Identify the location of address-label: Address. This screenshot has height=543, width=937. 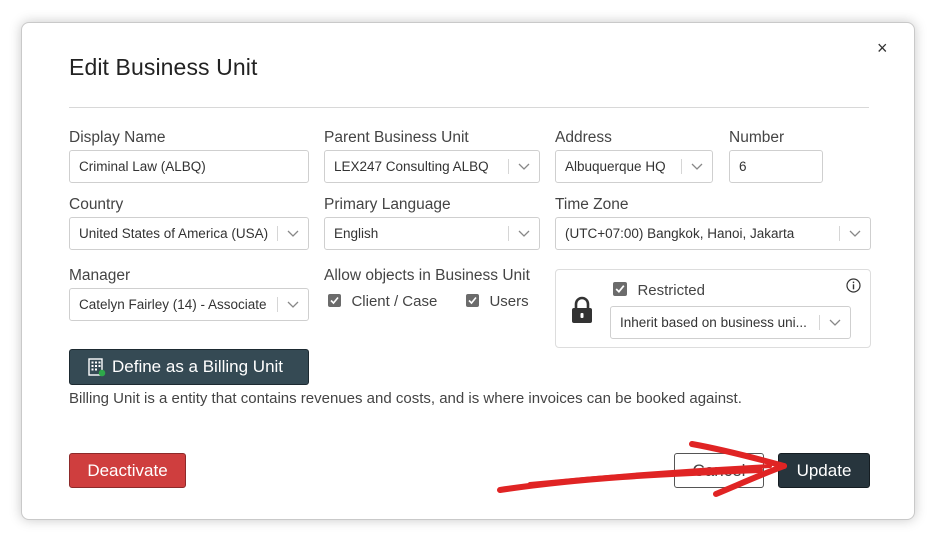
(583, 137).